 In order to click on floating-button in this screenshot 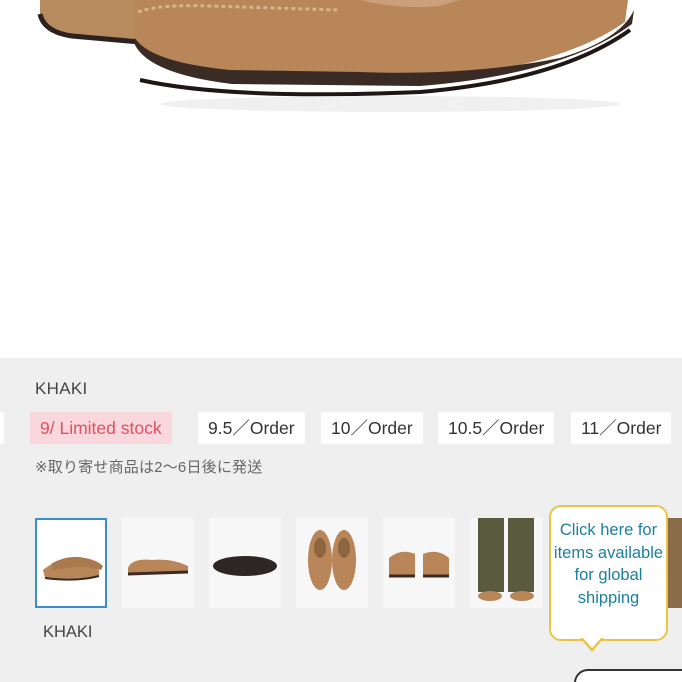, I will do `click(628, 675)`.